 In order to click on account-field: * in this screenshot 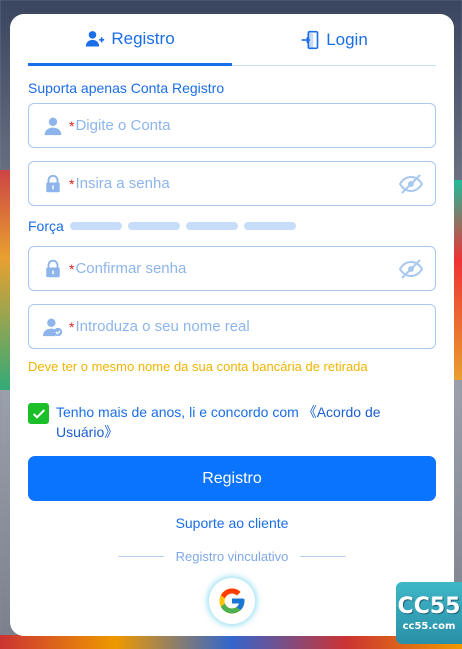, I will do `click(232, 125)`.